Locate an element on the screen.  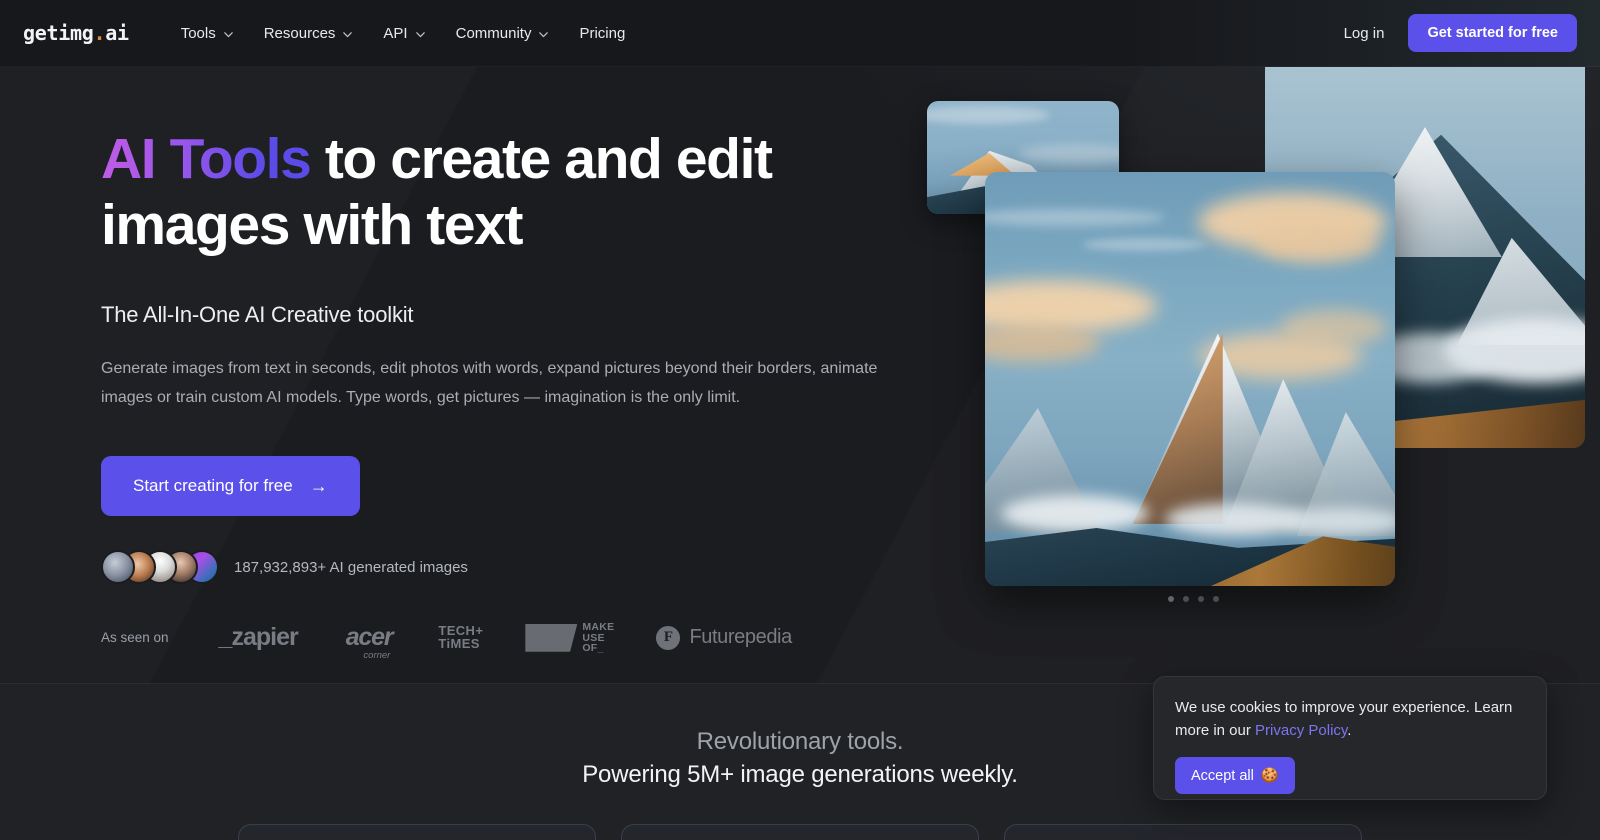
get-started-button: Get started for free is located at coordinates (1492, 33).